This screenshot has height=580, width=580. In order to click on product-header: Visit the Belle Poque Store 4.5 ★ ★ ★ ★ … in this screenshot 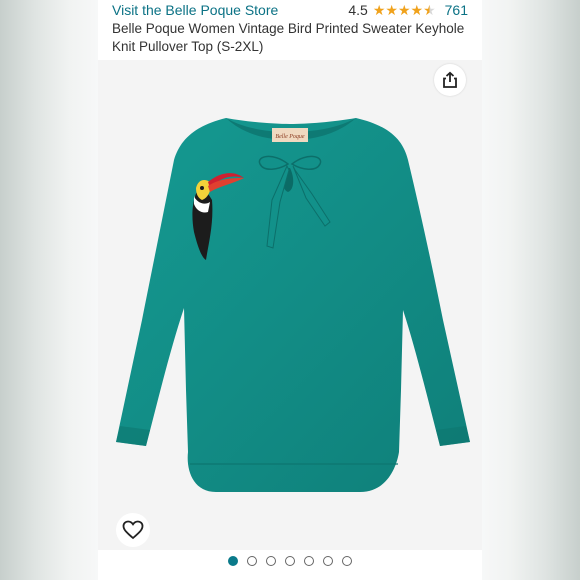, I will do `click(290, 30)`.